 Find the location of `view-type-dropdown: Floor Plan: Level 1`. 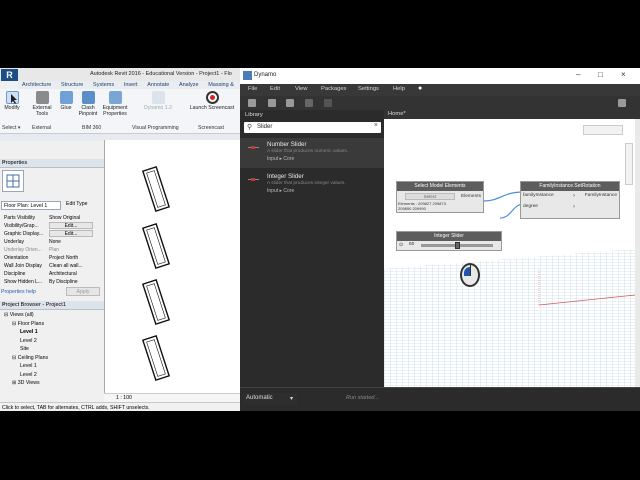

view-type-dropdown: Floor Plan: Level 1 is located at coordinates (31, 205).